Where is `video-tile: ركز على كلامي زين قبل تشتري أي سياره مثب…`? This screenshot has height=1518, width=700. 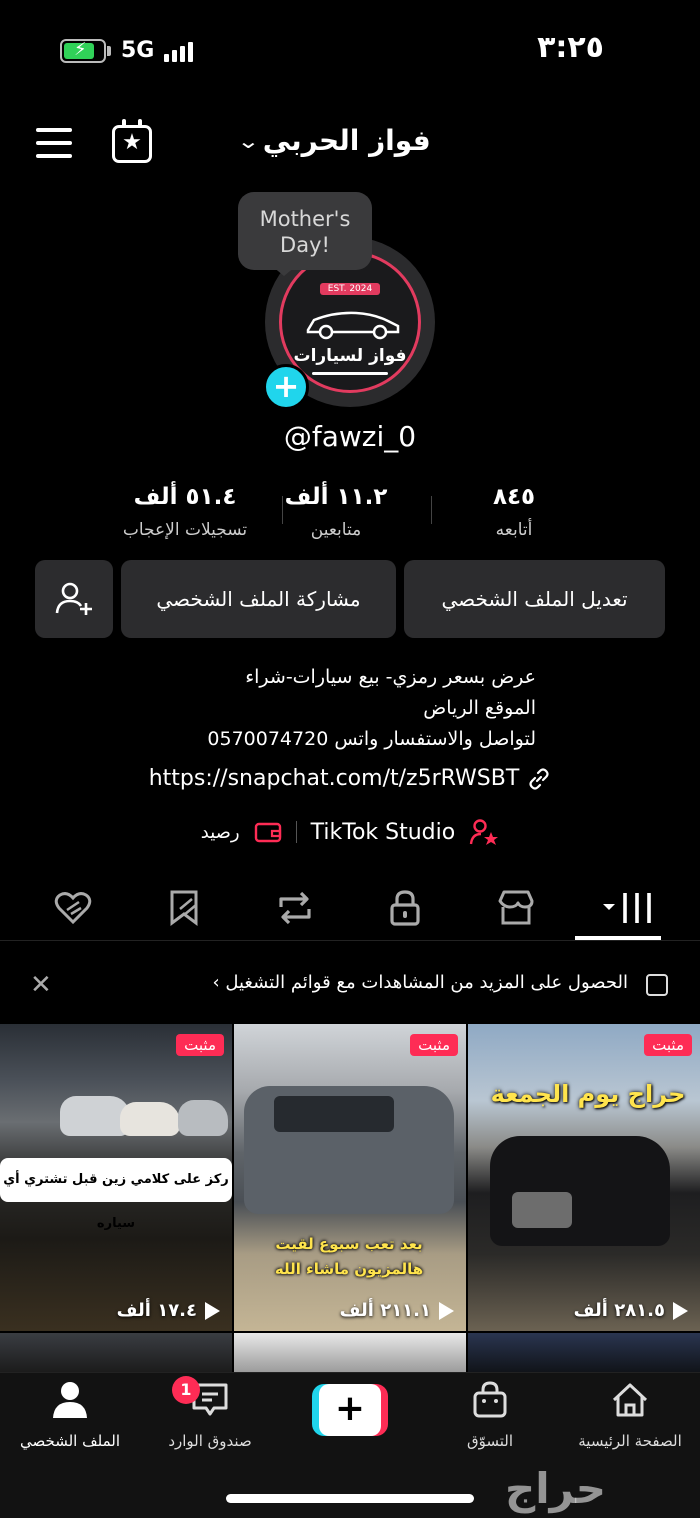
video-tile: ركز على كلامي زين قبل تشتري أي سياره مثب… is located at coordinates (116, 1177).